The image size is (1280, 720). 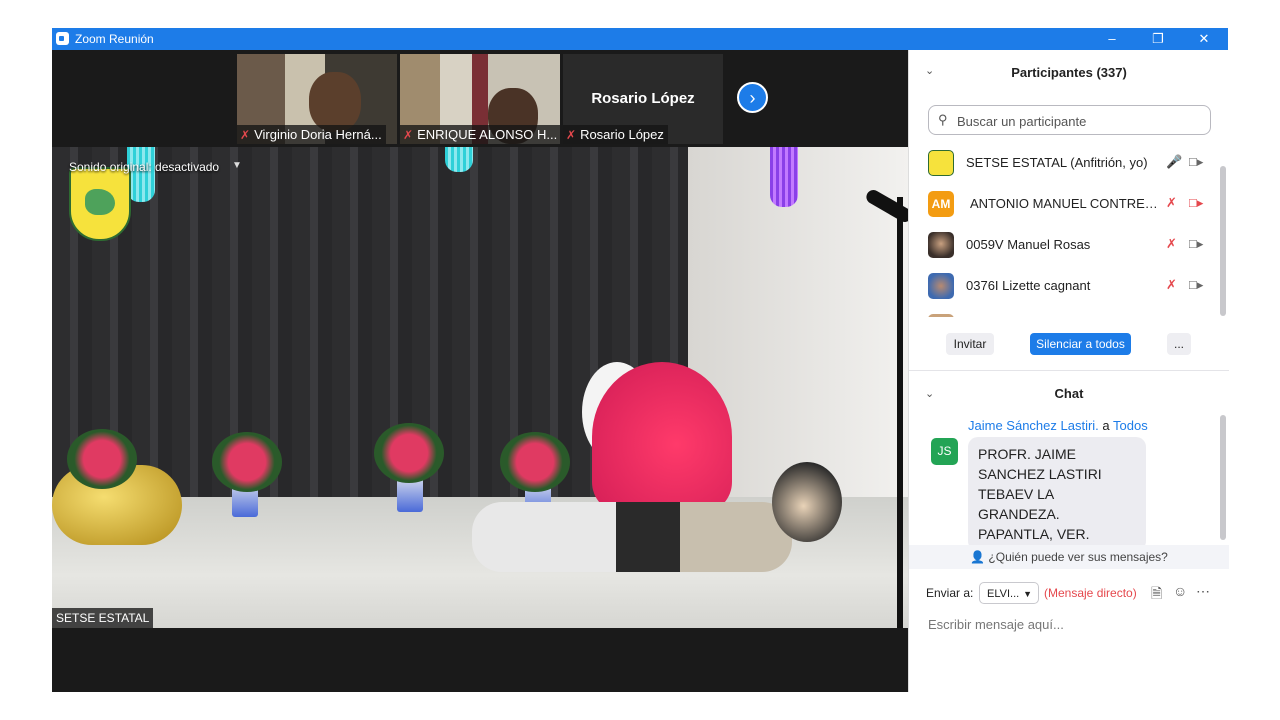 I want to click on participant-name: 0059V Manuel Rosas, so click(x=1028, y=244).